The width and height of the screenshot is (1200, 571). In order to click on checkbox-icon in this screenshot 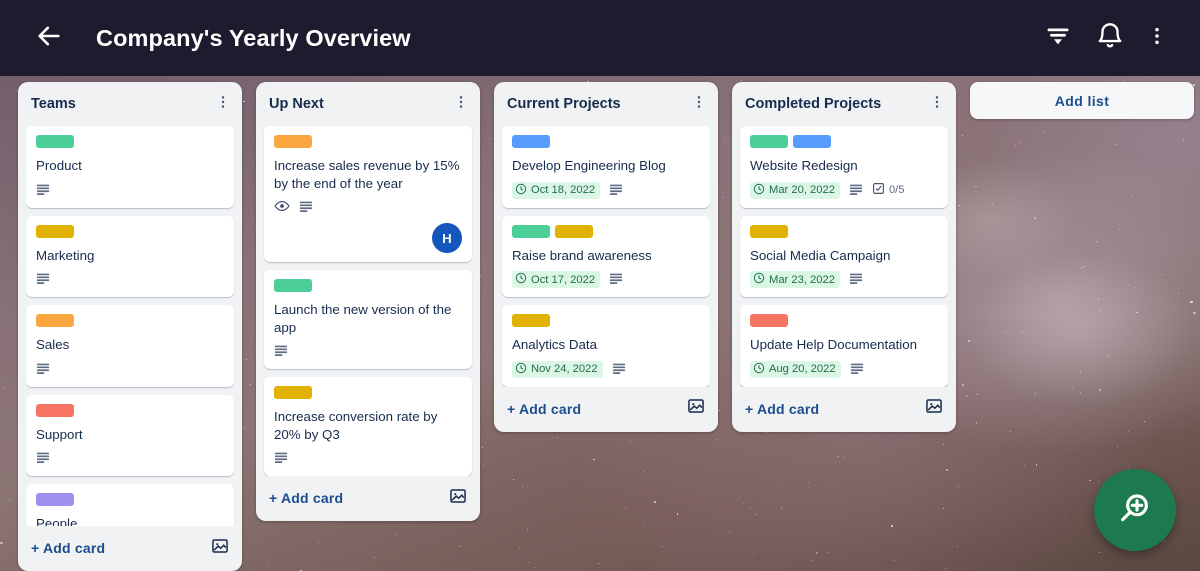, I will do `click(878, 190)`.